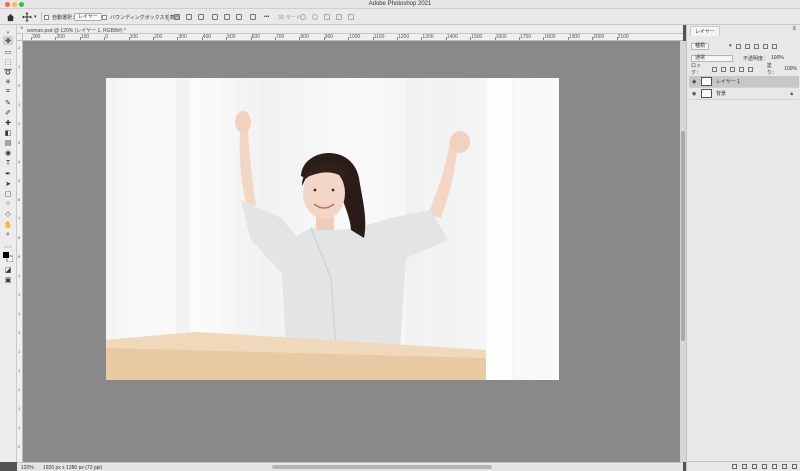 This screenshot has height=471, width=800. I want to click on layer-name: 背景, so click(721, 94).